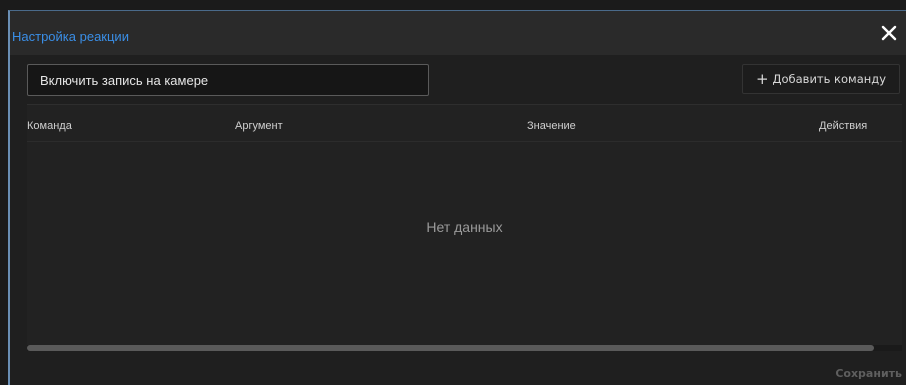 Image resolution: width=906 pixels, height=385 pixels. I want to click on empty-state-text: Нет данных, so click(464, 227).